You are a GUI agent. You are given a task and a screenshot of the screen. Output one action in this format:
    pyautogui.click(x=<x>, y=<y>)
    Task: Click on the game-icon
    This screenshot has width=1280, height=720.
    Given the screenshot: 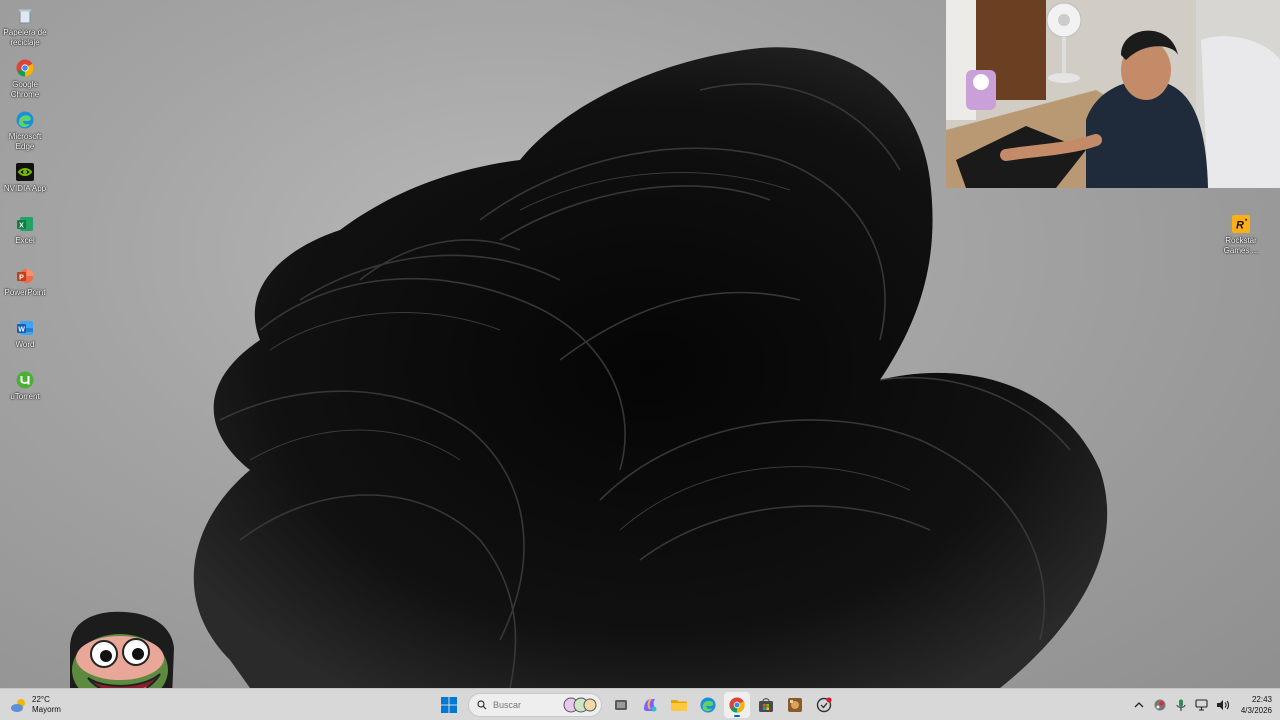 What is the action you would take?
    pyautogui.click(x=795, y=705)
    